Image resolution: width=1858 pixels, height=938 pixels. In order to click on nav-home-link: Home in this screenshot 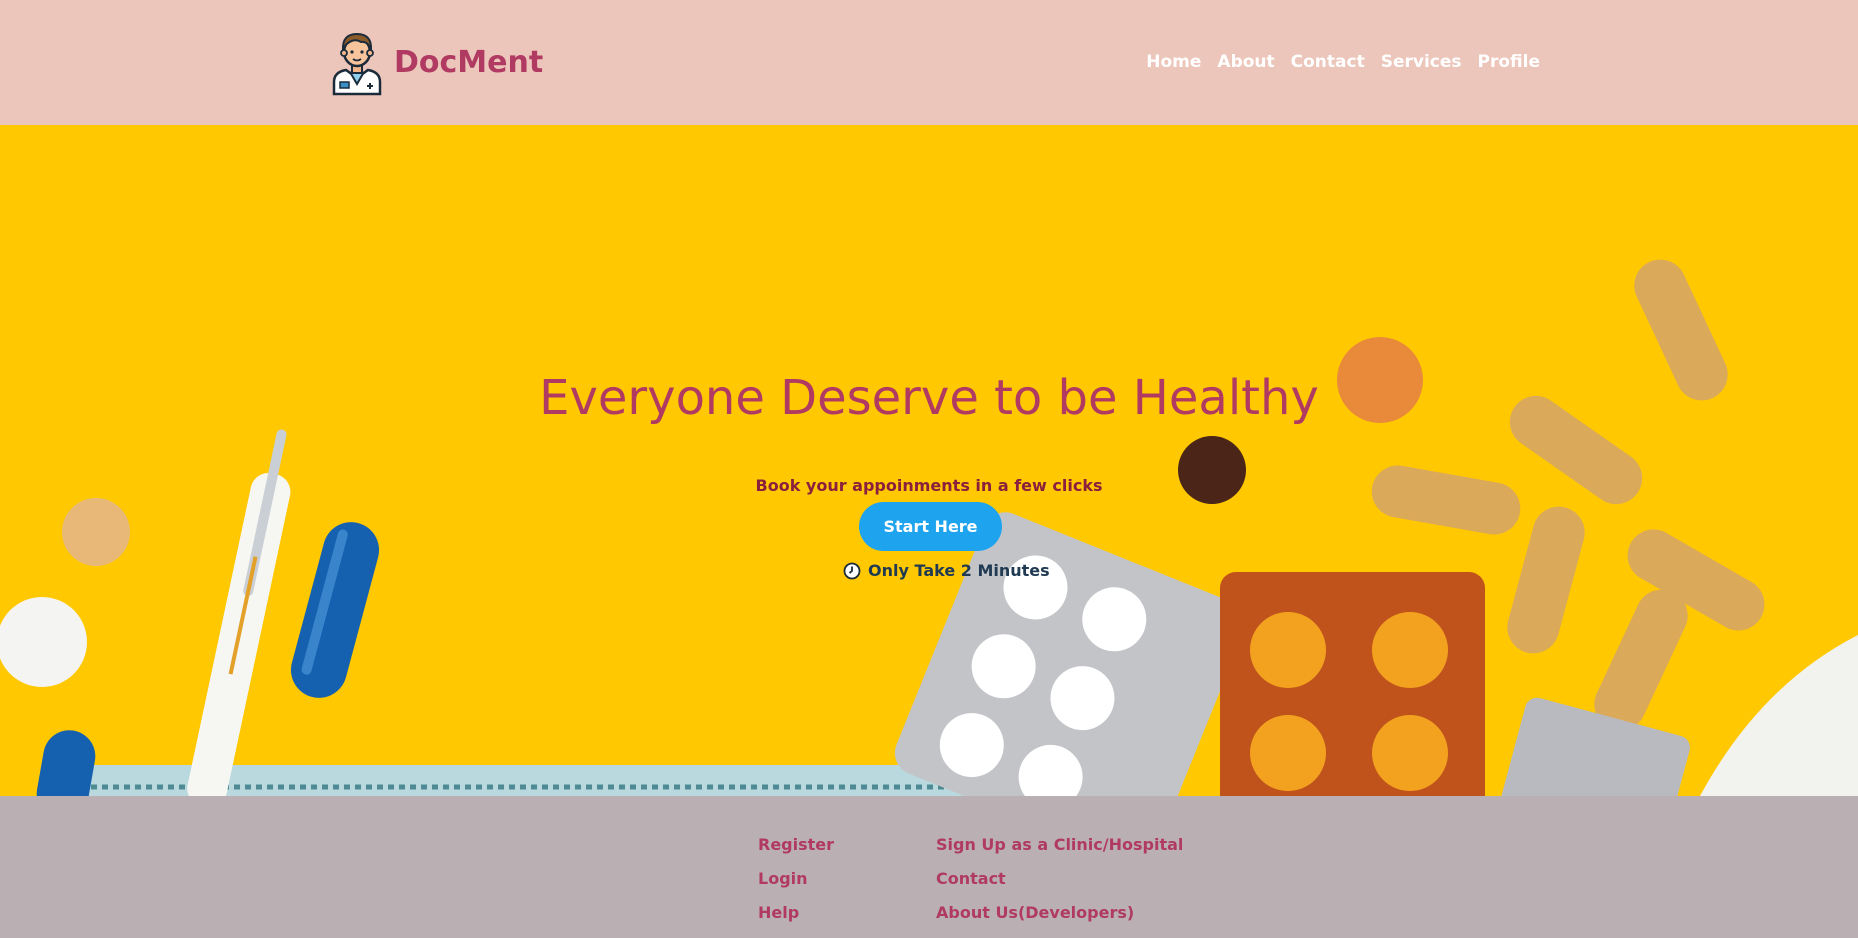, I will do `click(1173, 62)`.